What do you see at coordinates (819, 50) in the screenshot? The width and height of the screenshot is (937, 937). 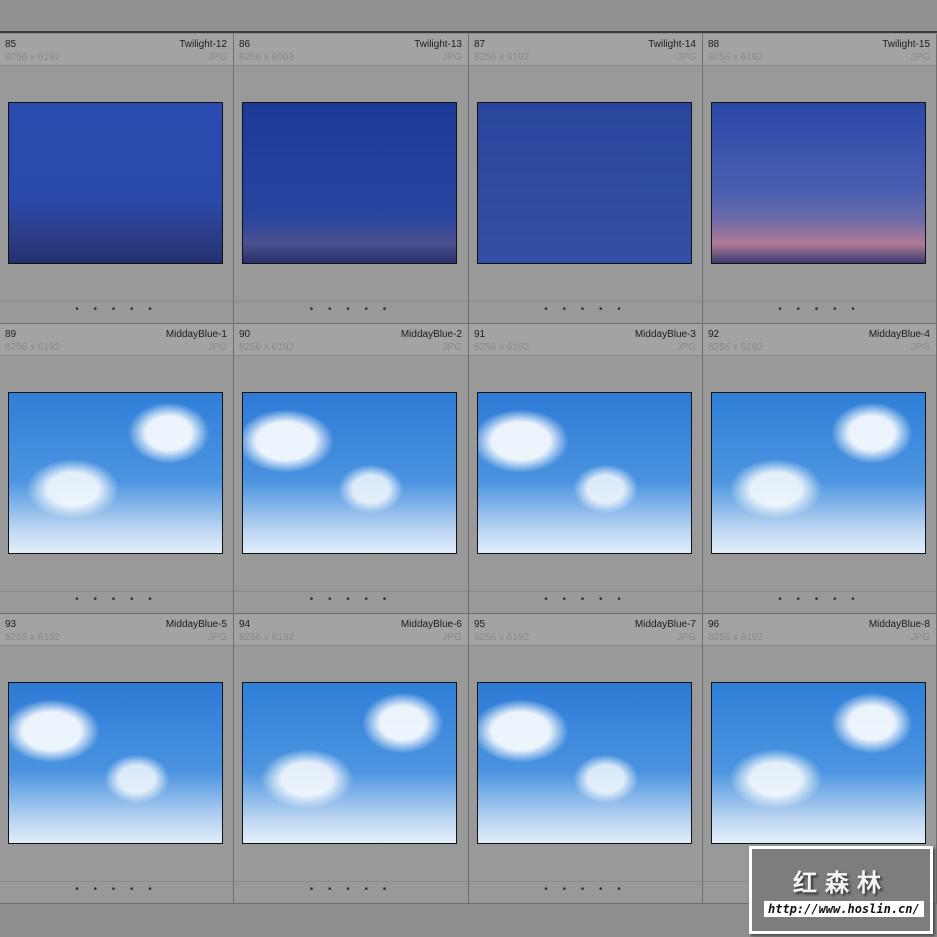 I see `cell-header: 88 Twilight-15 8256 x 6192 JPG` at bounding box center [819, 50].